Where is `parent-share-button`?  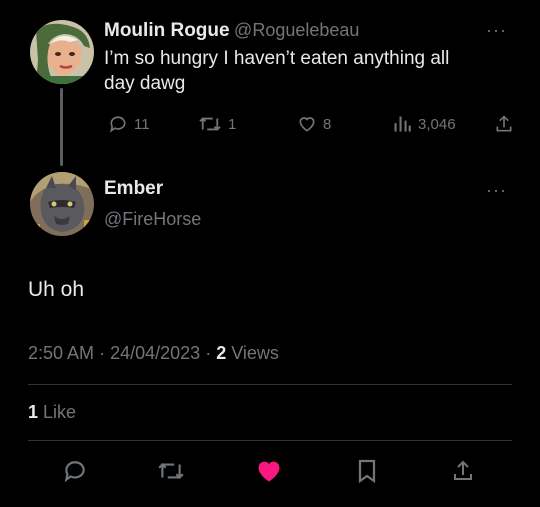 parent-share-button is located at coordinates (504, 124).